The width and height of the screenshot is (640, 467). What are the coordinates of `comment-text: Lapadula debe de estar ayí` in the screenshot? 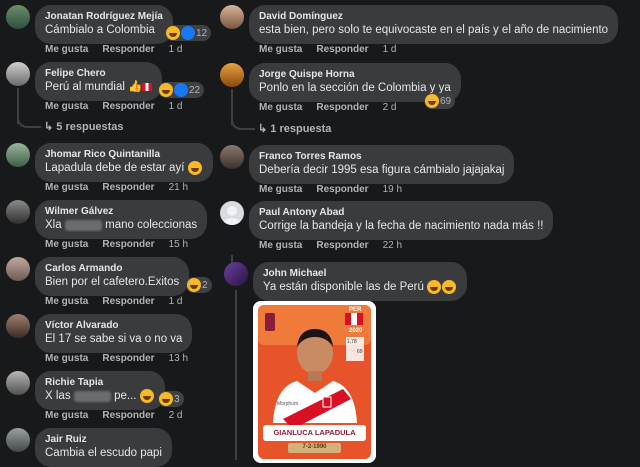 It's located at (124, 168).